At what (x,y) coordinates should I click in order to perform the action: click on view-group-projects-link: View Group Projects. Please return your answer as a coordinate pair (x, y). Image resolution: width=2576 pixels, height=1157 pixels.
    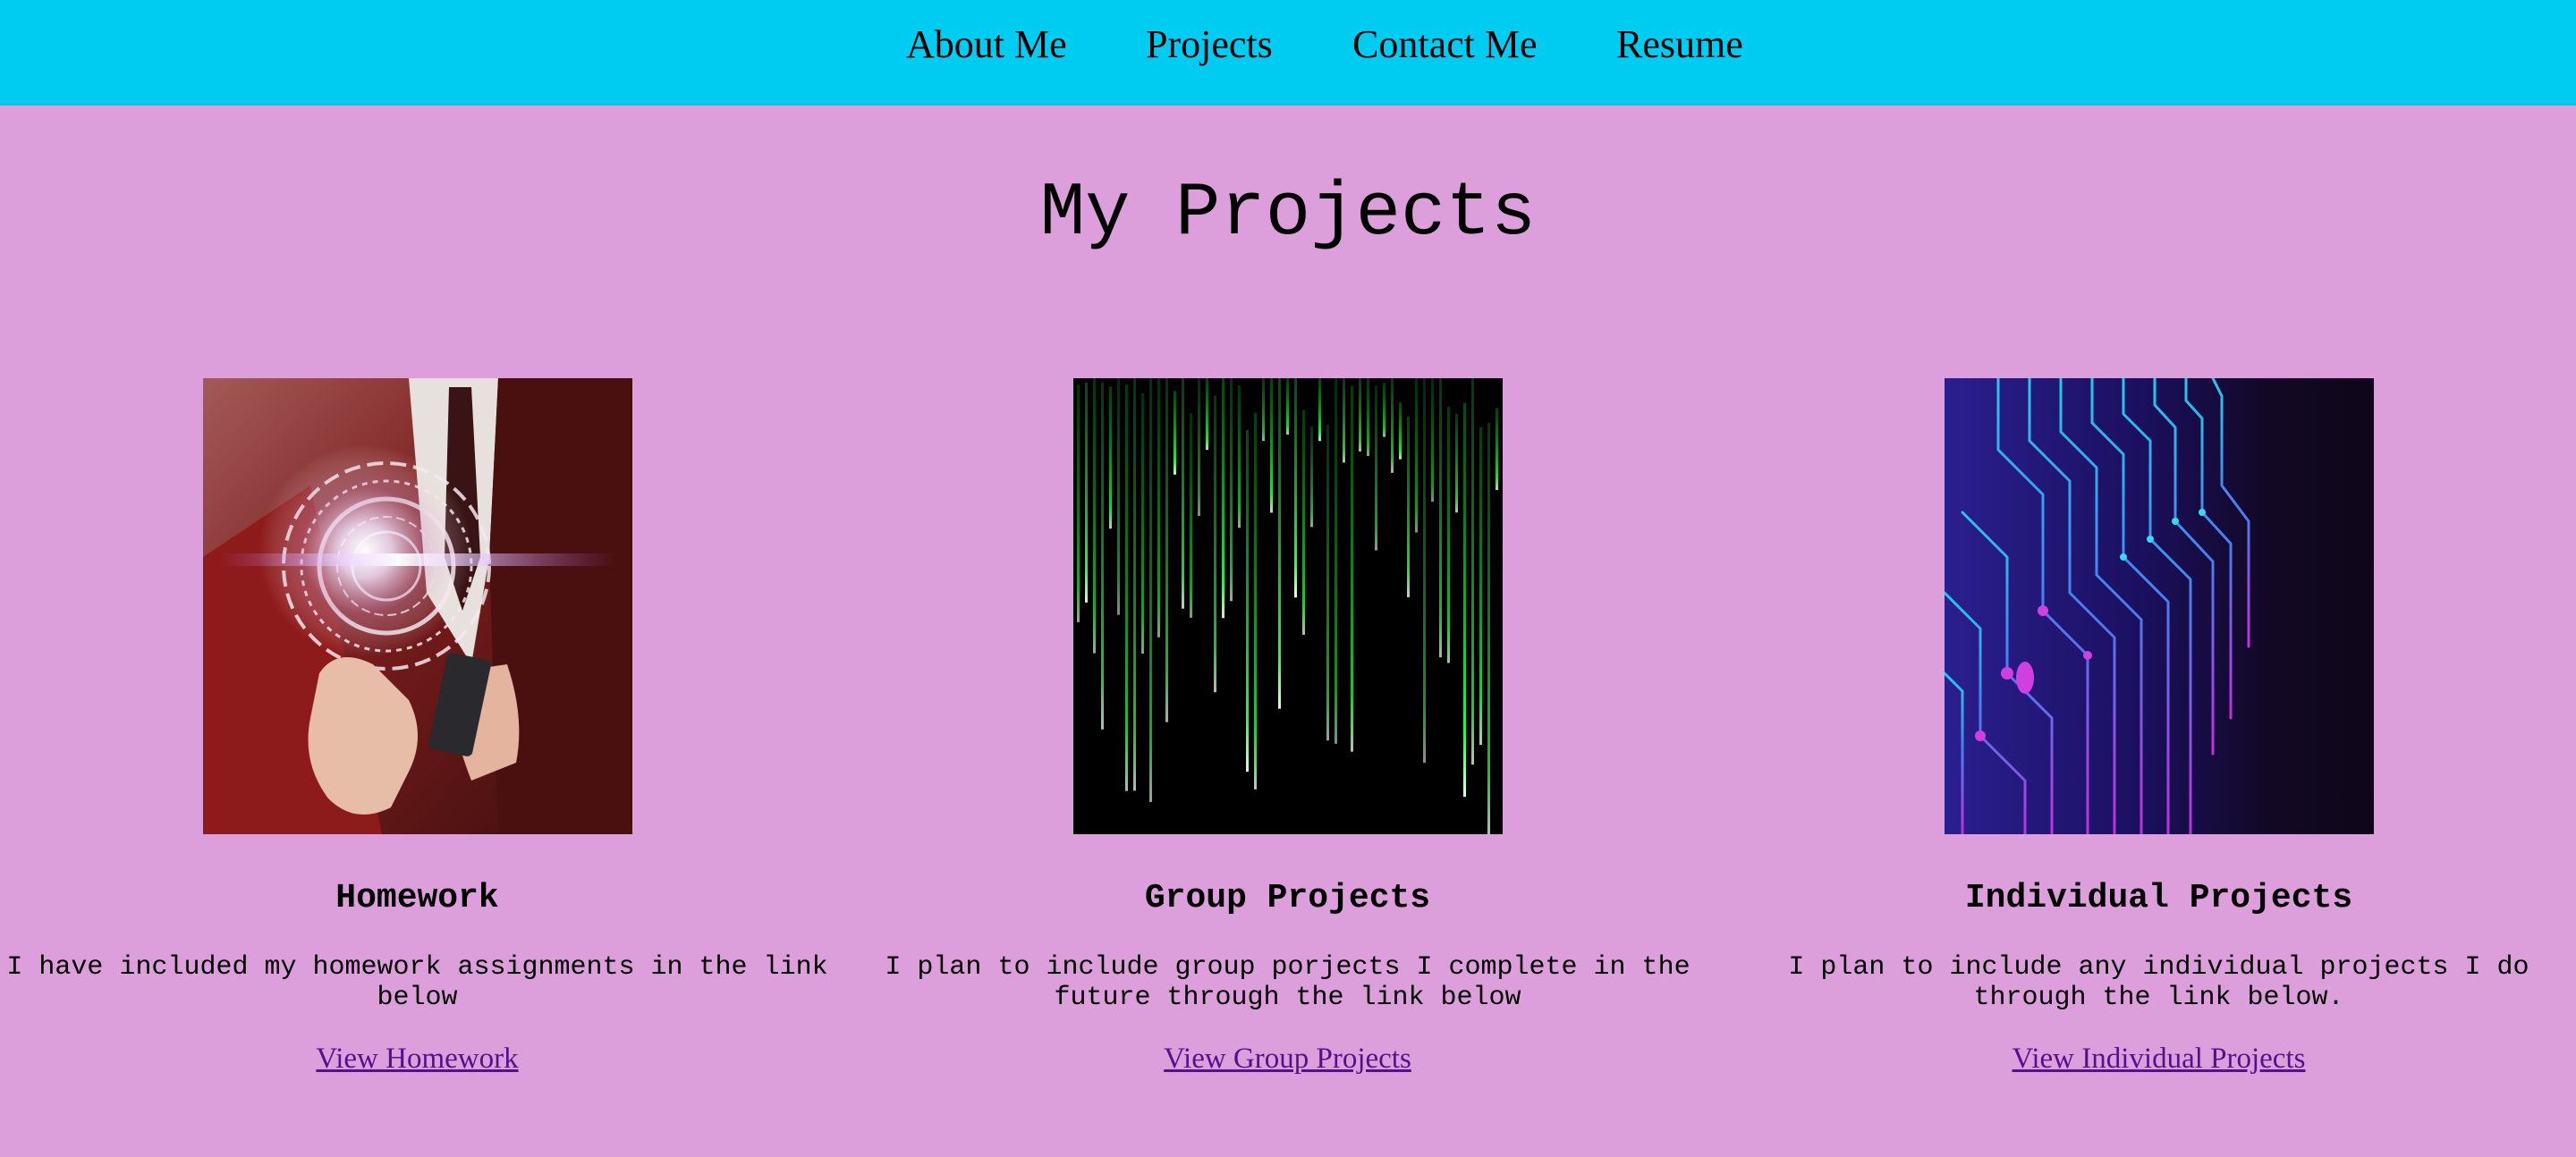
    Looking at the image, I should click on (1287, 1059).